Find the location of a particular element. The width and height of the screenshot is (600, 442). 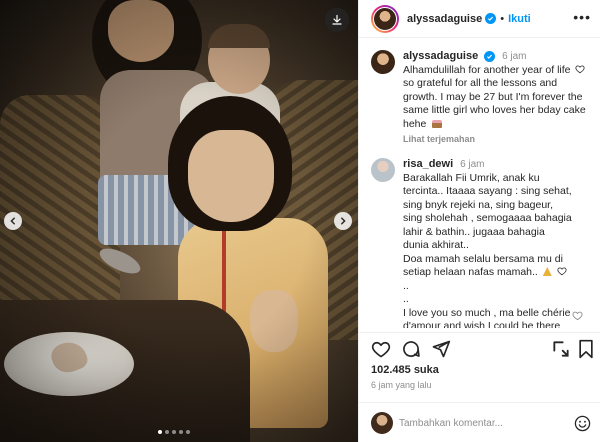

caption-line: hehe is located at coordinates (501, 125).